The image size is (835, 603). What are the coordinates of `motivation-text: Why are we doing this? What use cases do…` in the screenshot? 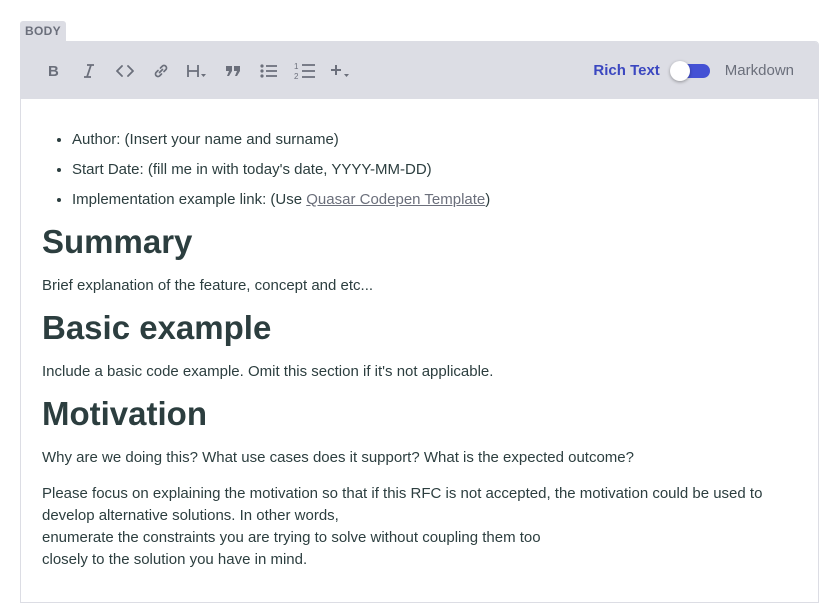 It's located at (338, 457).